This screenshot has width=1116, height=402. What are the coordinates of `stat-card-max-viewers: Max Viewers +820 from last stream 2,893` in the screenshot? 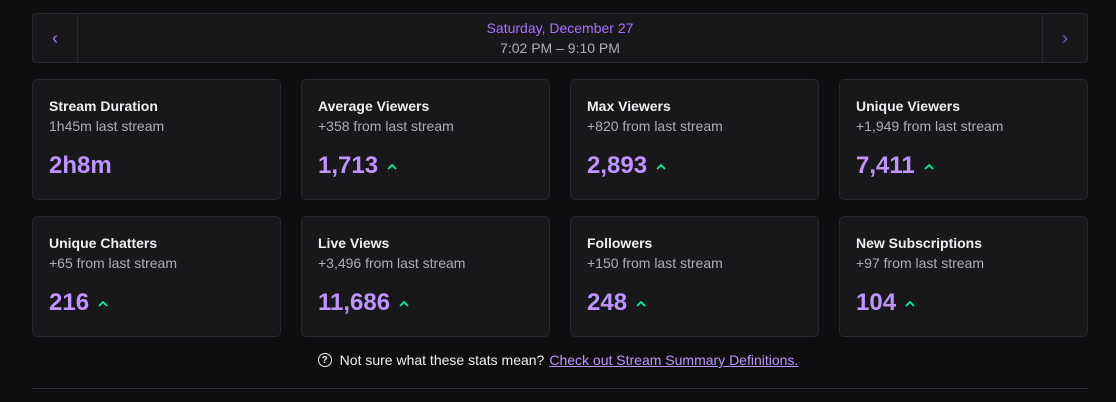 It's located at (694, 139).